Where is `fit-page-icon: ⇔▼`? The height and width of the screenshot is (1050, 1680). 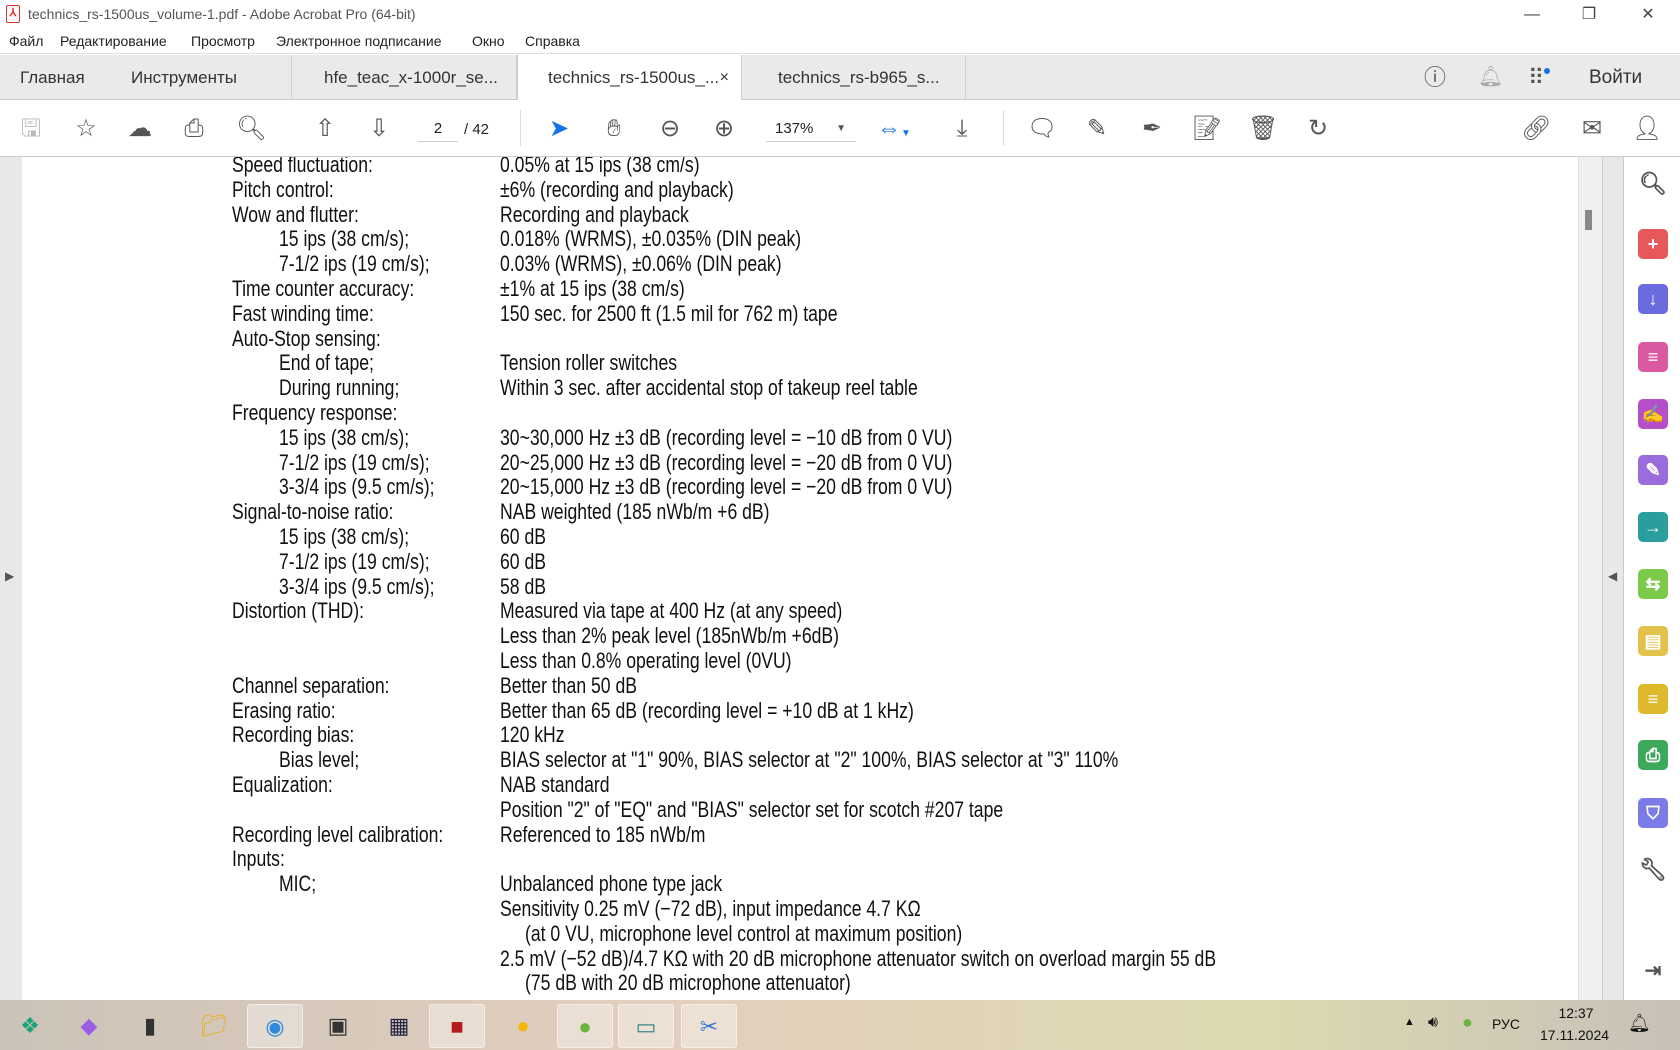
fit-page-icon: ⇔▼ is located at coordinates (894, 129).